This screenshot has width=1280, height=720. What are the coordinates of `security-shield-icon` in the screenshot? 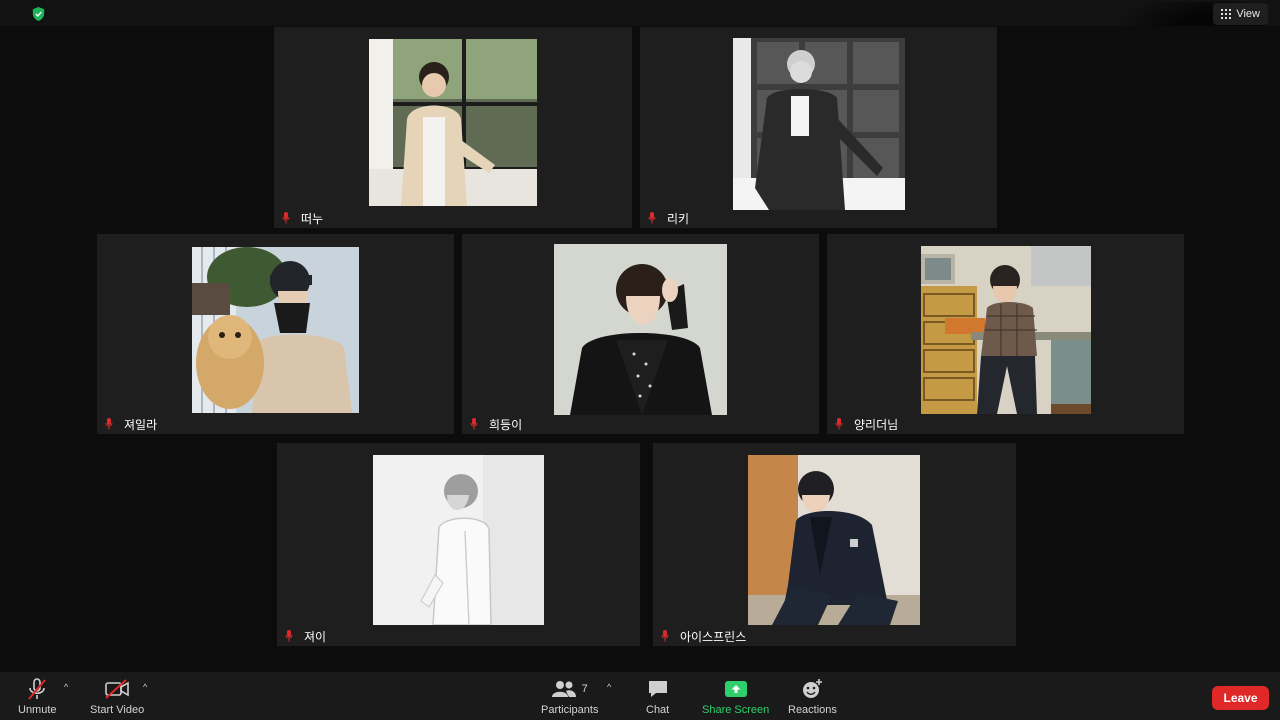 It's located at (38, 14).